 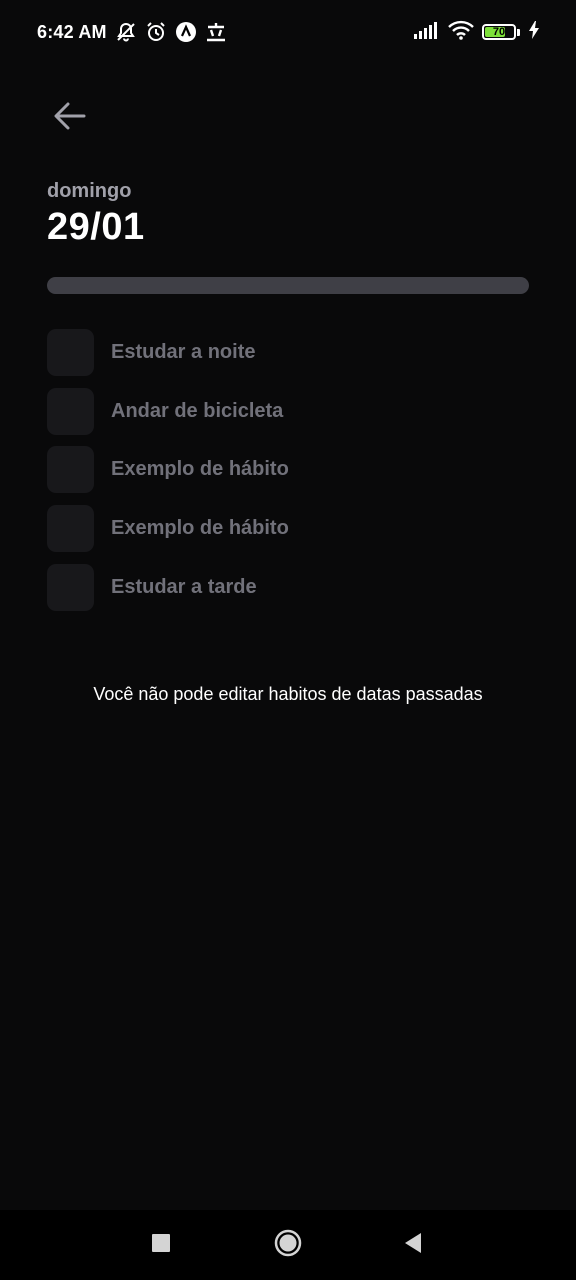 I want to click on status-bar: 6:42 AM 70, so click(x=288, y=32).